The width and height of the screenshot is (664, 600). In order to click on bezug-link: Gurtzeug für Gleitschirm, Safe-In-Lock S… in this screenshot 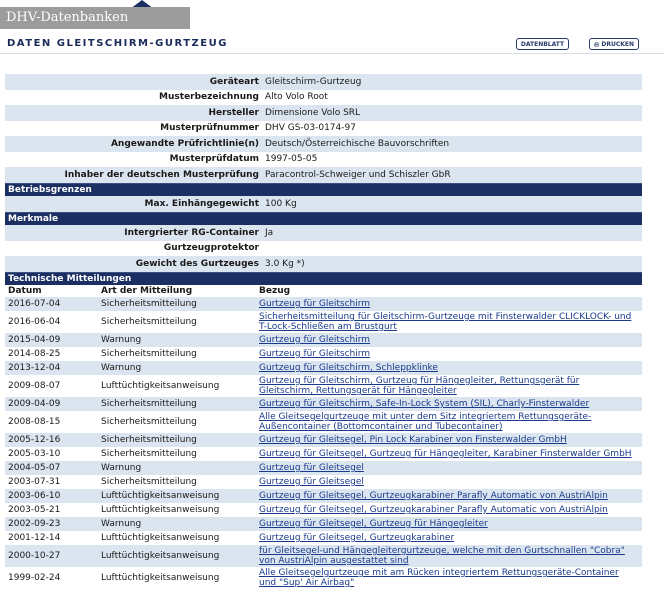, I will do `click(447, 404)`.